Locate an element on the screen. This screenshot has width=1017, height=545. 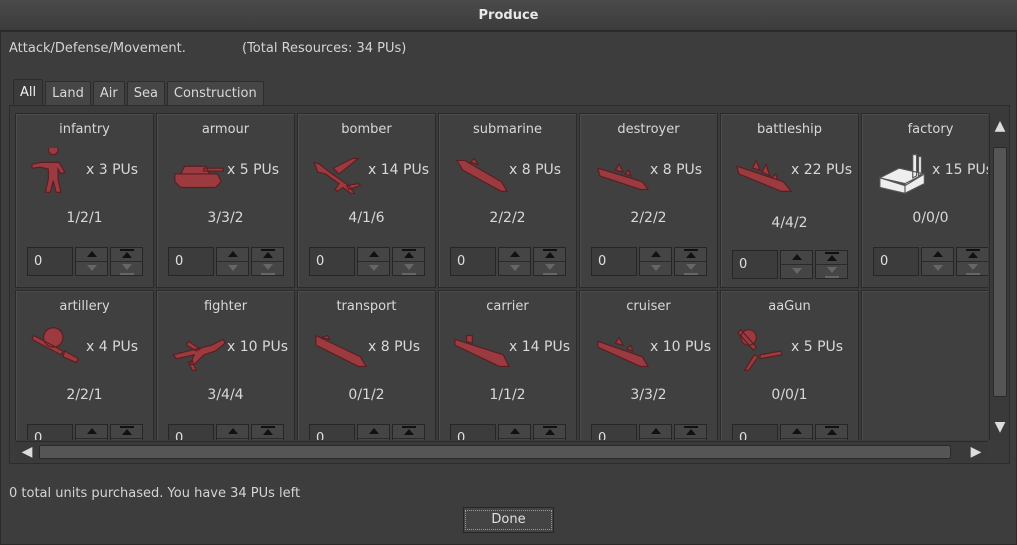
vertical-scroll-thumb is located at coordinates (1000, 272).